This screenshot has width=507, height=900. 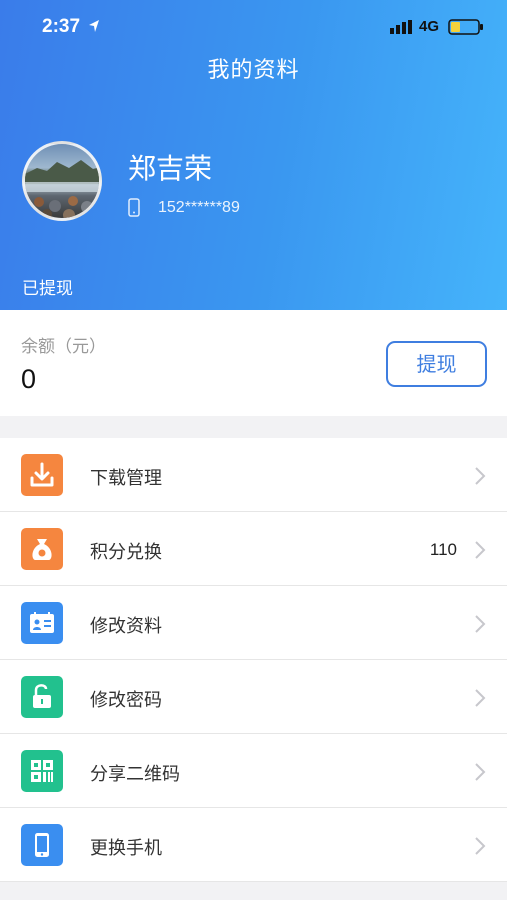 What do you see at coordinates (29, 379) in the screenshot?
I see `balance-value: 0` at bounding box center [29, 379].